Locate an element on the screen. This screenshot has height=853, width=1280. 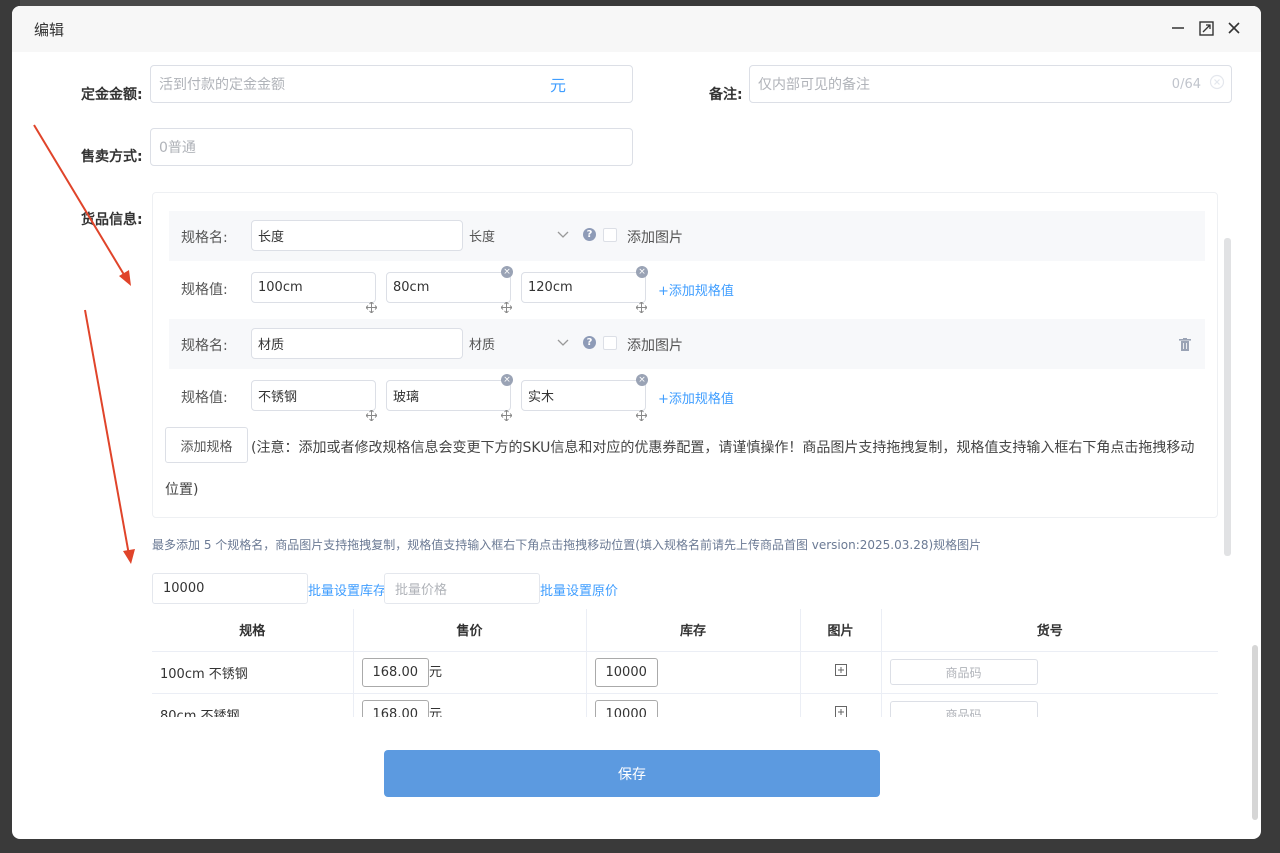
add-spec-button: 添加规格 is located at coordinates (206, 445).